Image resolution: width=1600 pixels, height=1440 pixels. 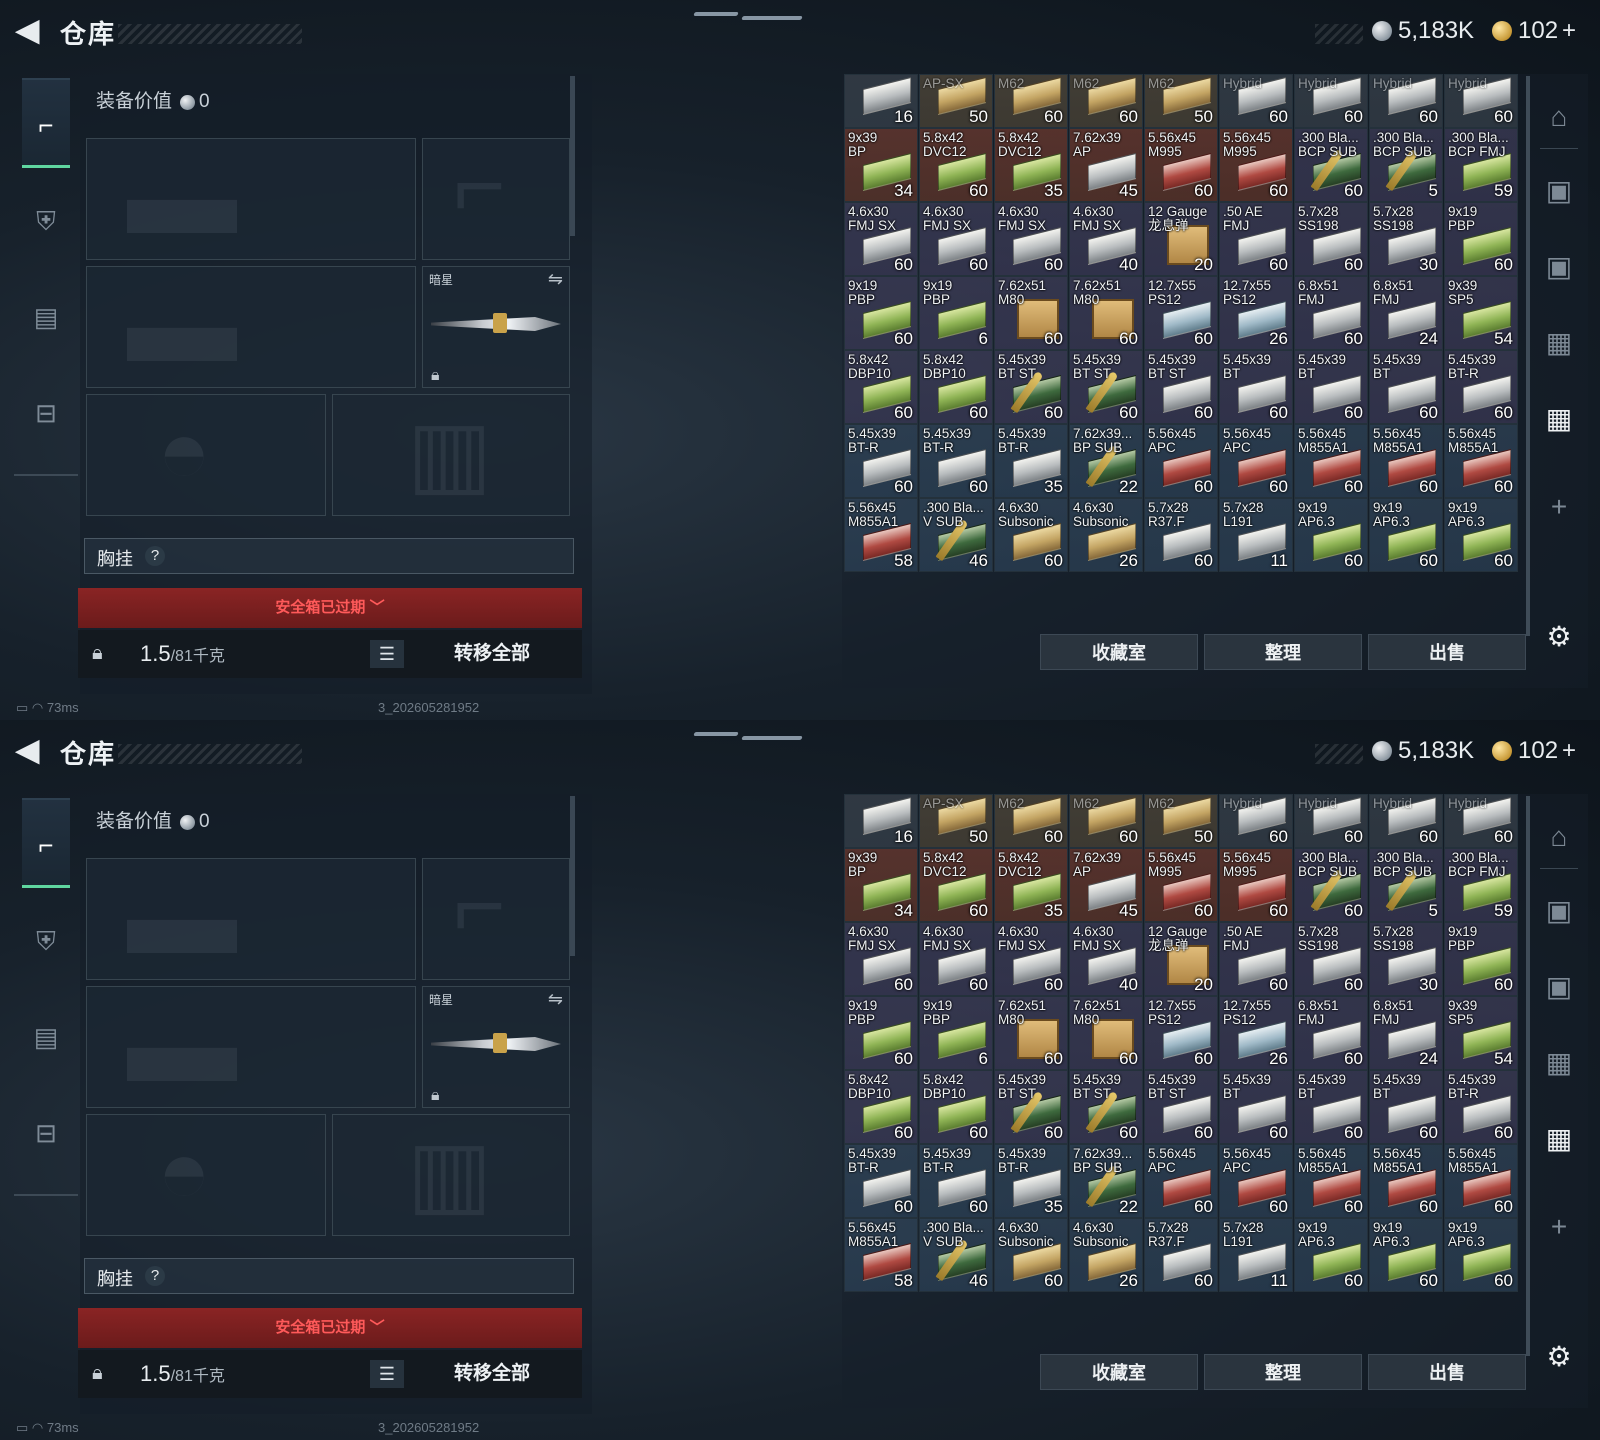 What do you see at coordinates (881, 165) in the screenshot?
I see `stash-item: 9x39 BP 34` at bounding box center [881, 165].